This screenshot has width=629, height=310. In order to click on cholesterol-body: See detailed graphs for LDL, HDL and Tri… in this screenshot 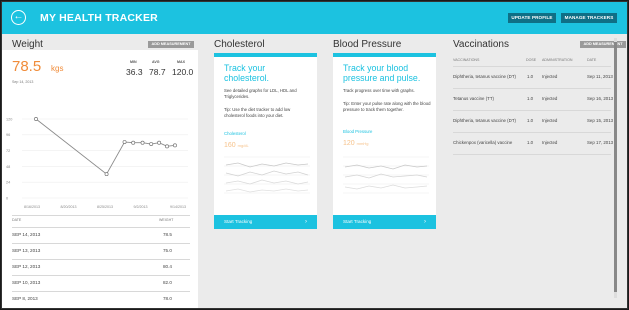, I will do `click(260, 93)`.